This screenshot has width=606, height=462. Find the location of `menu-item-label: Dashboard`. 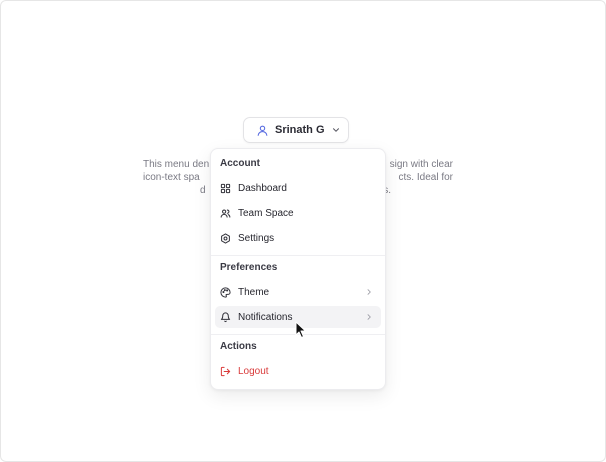

menu-item-label: Dashboard is located at coordinates (262, 188).